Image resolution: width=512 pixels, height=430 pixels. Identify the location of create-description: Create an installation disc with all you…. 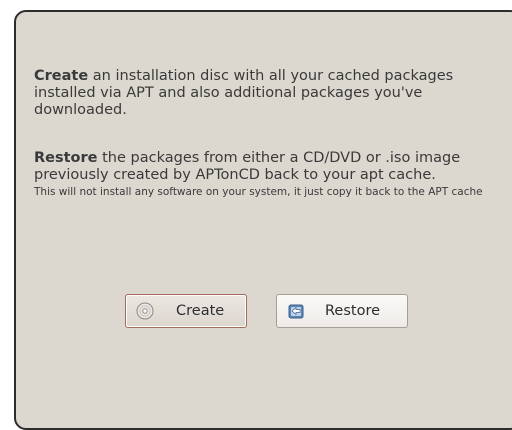
(269, 93).